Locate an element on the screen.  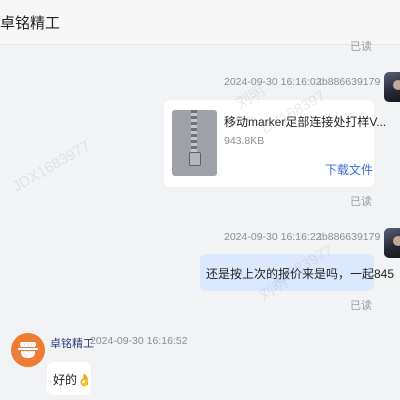
message-time: 2024-09-30 16:16:52 is located at coordinates (139, 341).